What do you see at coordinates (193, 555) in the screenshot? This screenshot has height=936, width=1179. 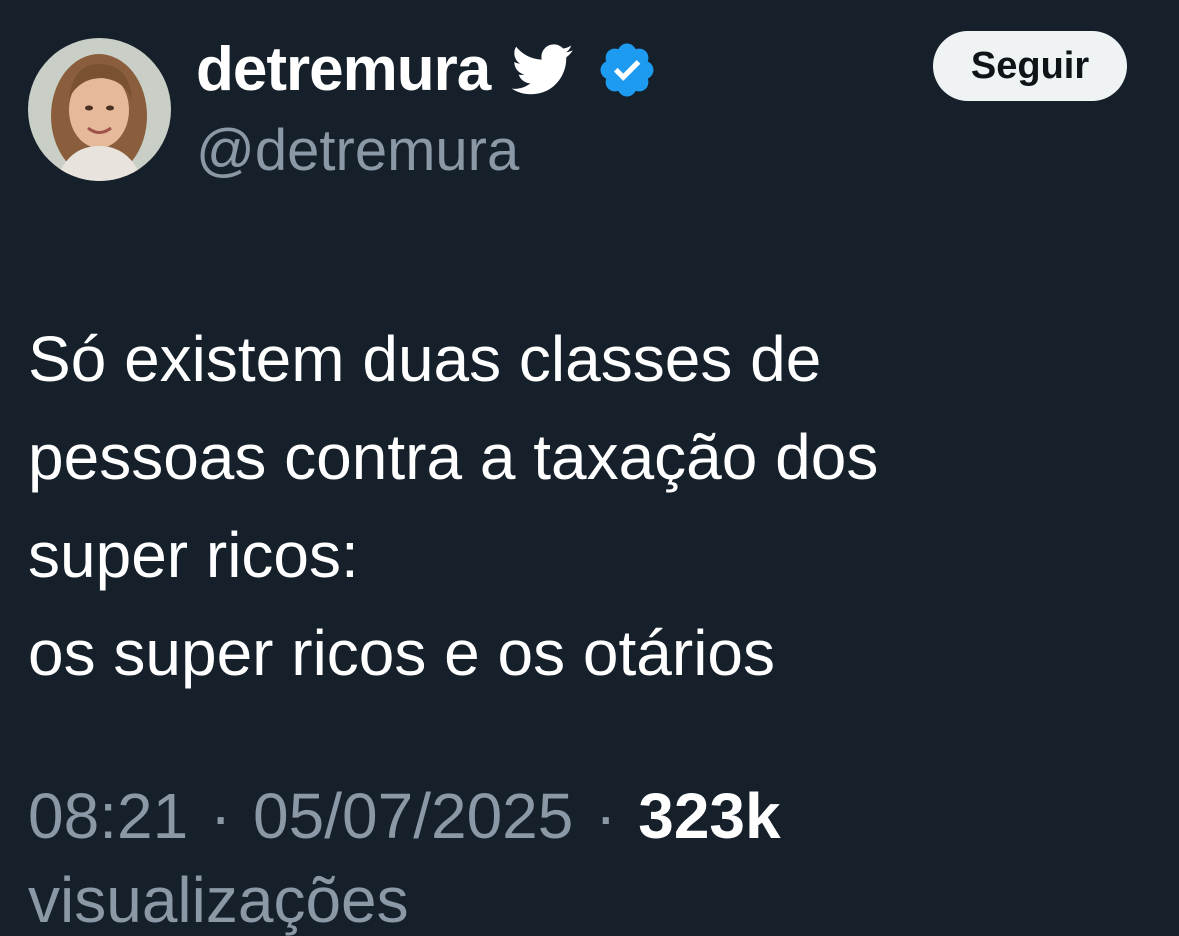 I see `tweet-line: super ricos:` at bounding box center [193, 555].